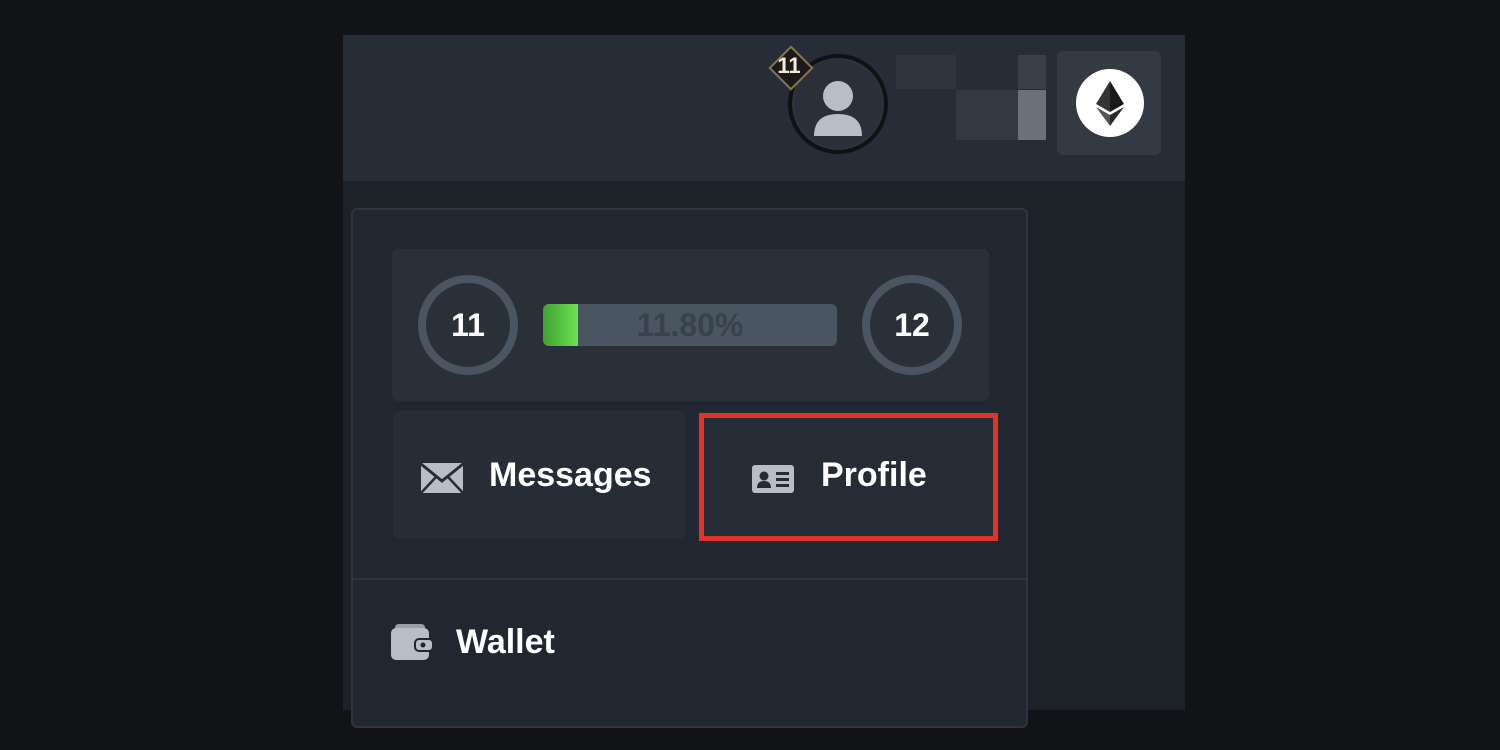 This screenshot has height=750, width=1500. I want to click on currency-button, so click(1109, 103).